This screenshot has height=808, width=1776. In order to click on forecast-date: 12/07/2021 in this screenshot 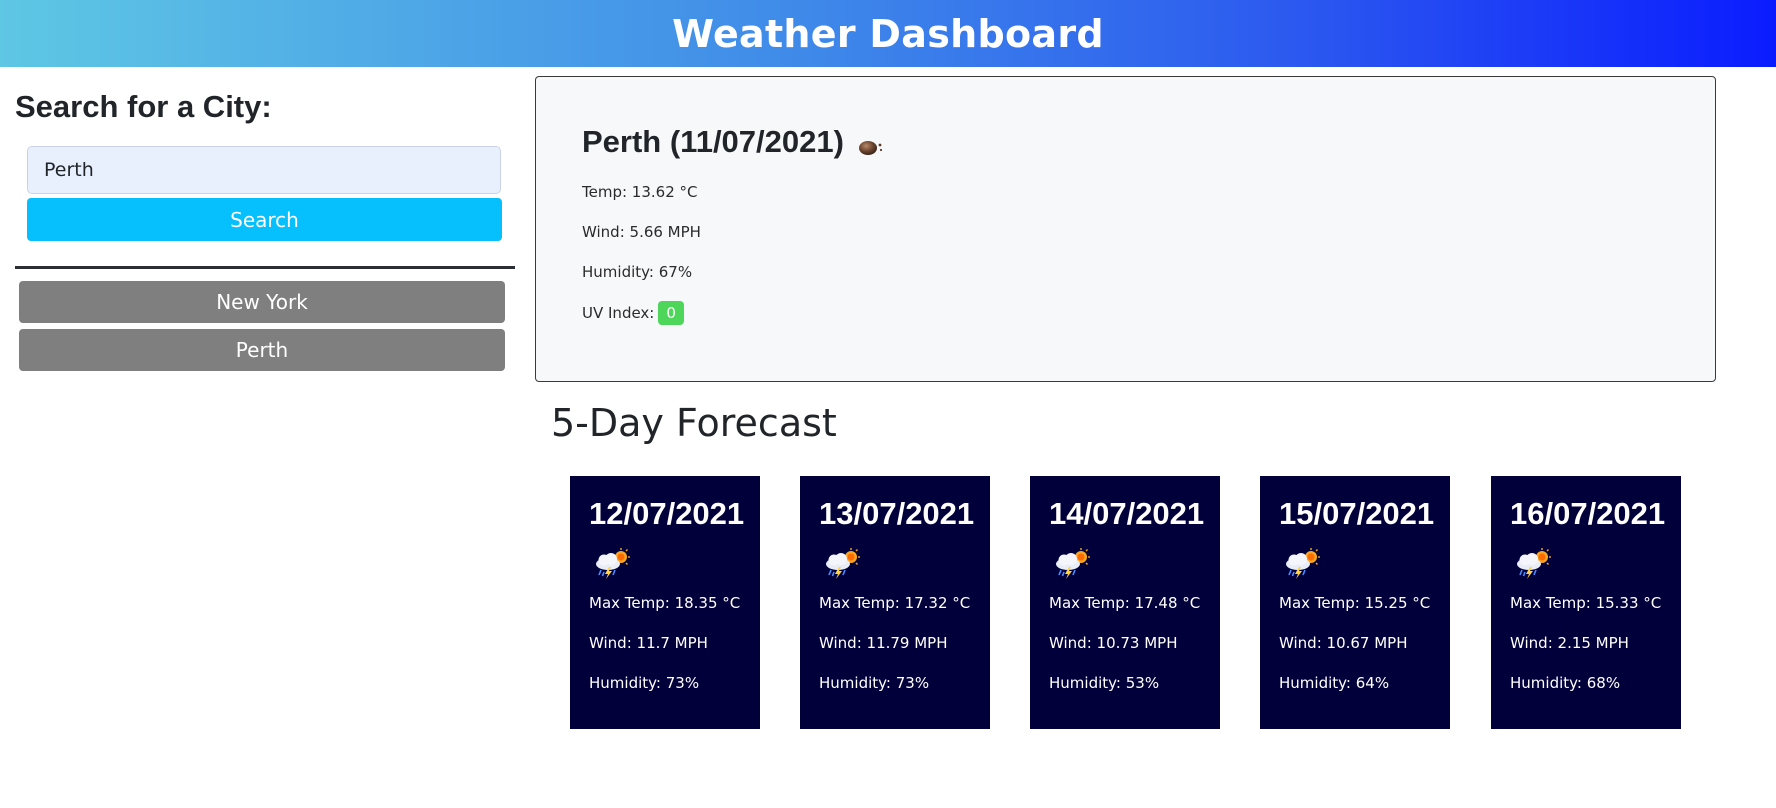, I will do `click(667, 513)`.